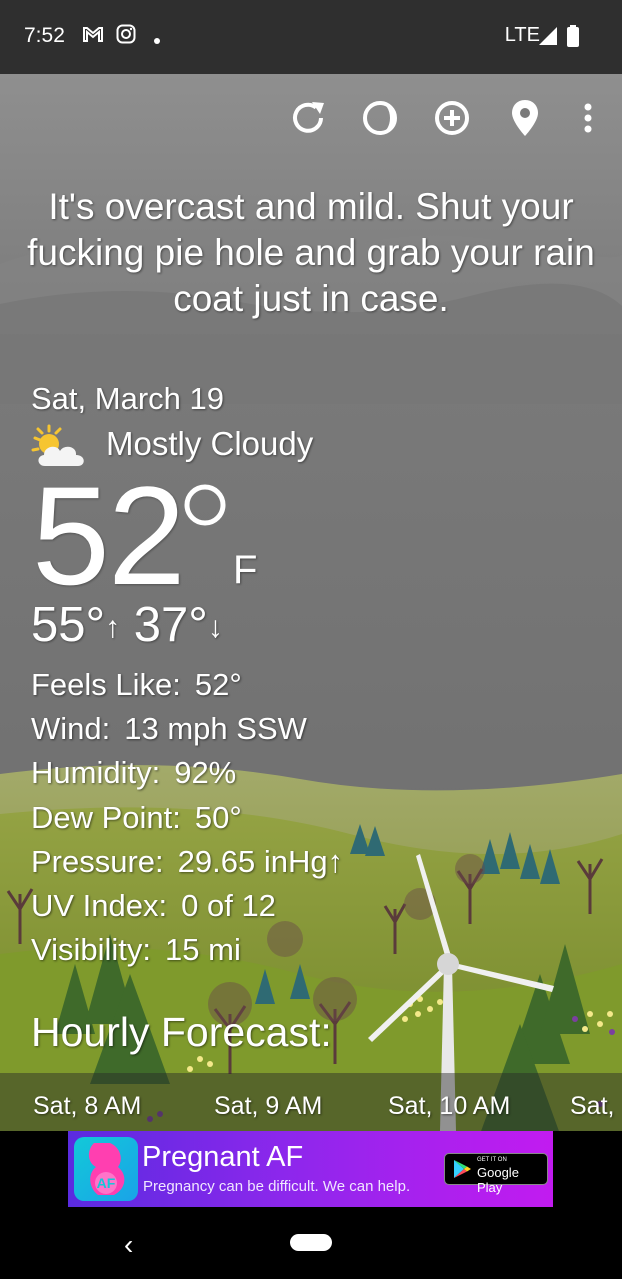 Image resolution: width=622 pixels, height=1279 pixels. What do you see at coordinates (277, 1186) in the screenshot?
I see `ad-subtitle: Pregnancy can be difficult. We can help.` at bounding box center [277, 1186].